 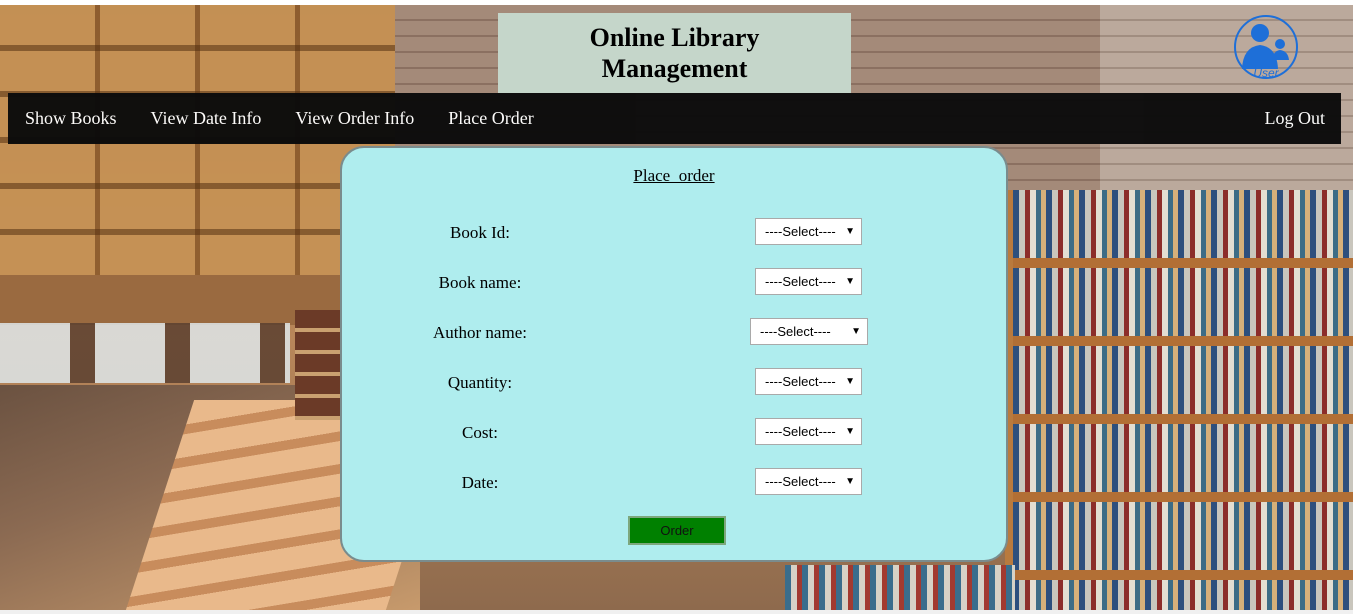 I want to click on date-select: ----Select---- ▼, so click(x=808, y=481).